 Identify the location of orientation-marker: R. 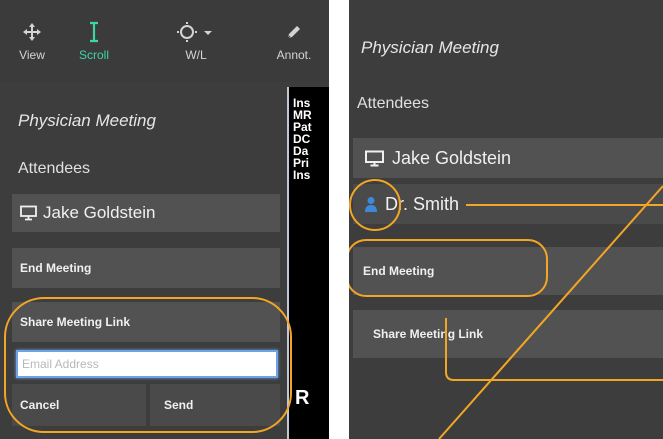
(302, 398).